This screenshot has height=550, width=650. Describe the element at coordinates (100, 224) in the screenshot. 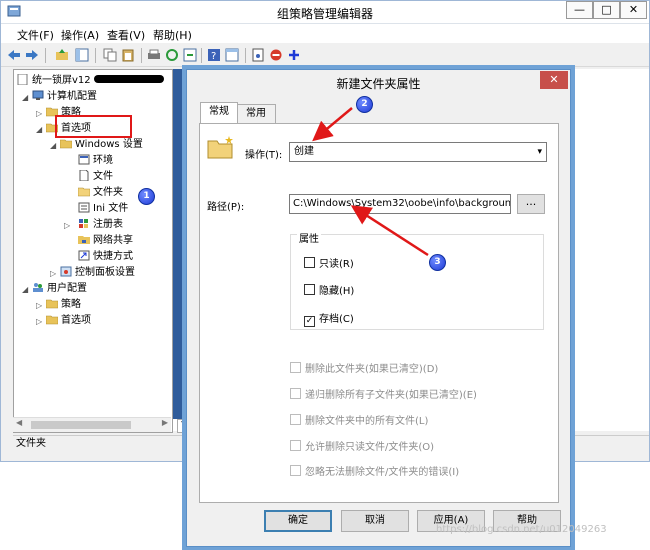

I see `tree-item-registry: 注册表` at that location.